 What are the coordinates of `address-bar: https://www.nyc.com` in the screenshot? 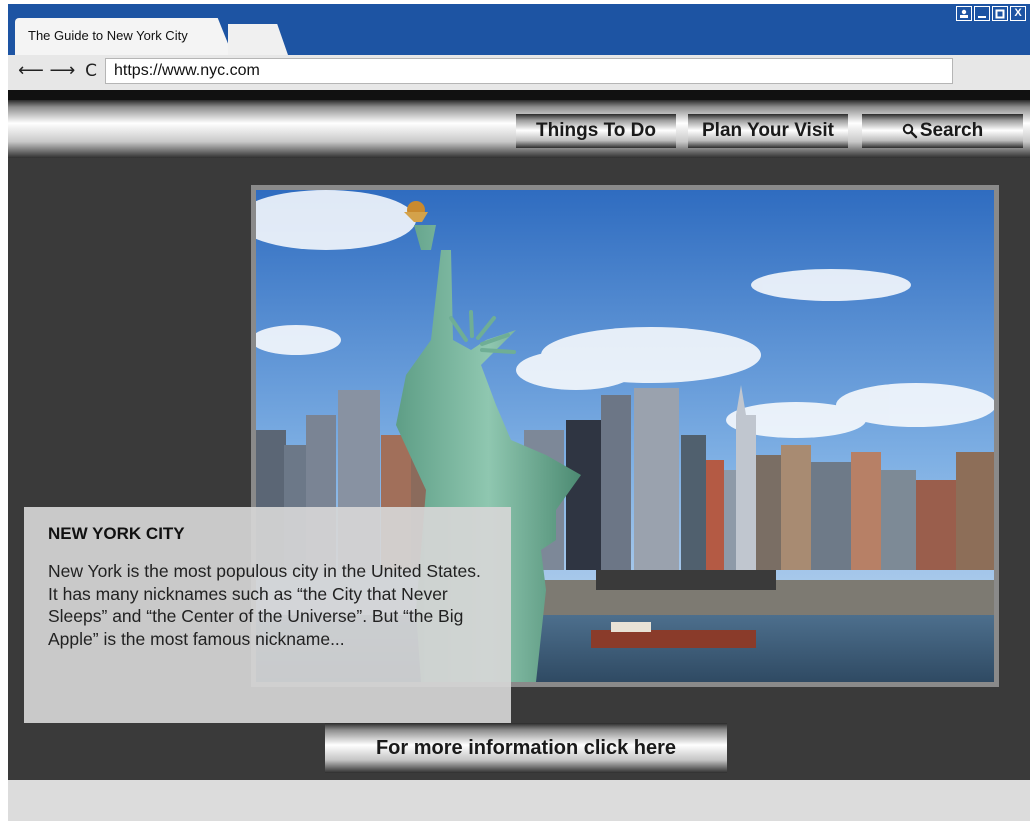 It's located at (529, 71).